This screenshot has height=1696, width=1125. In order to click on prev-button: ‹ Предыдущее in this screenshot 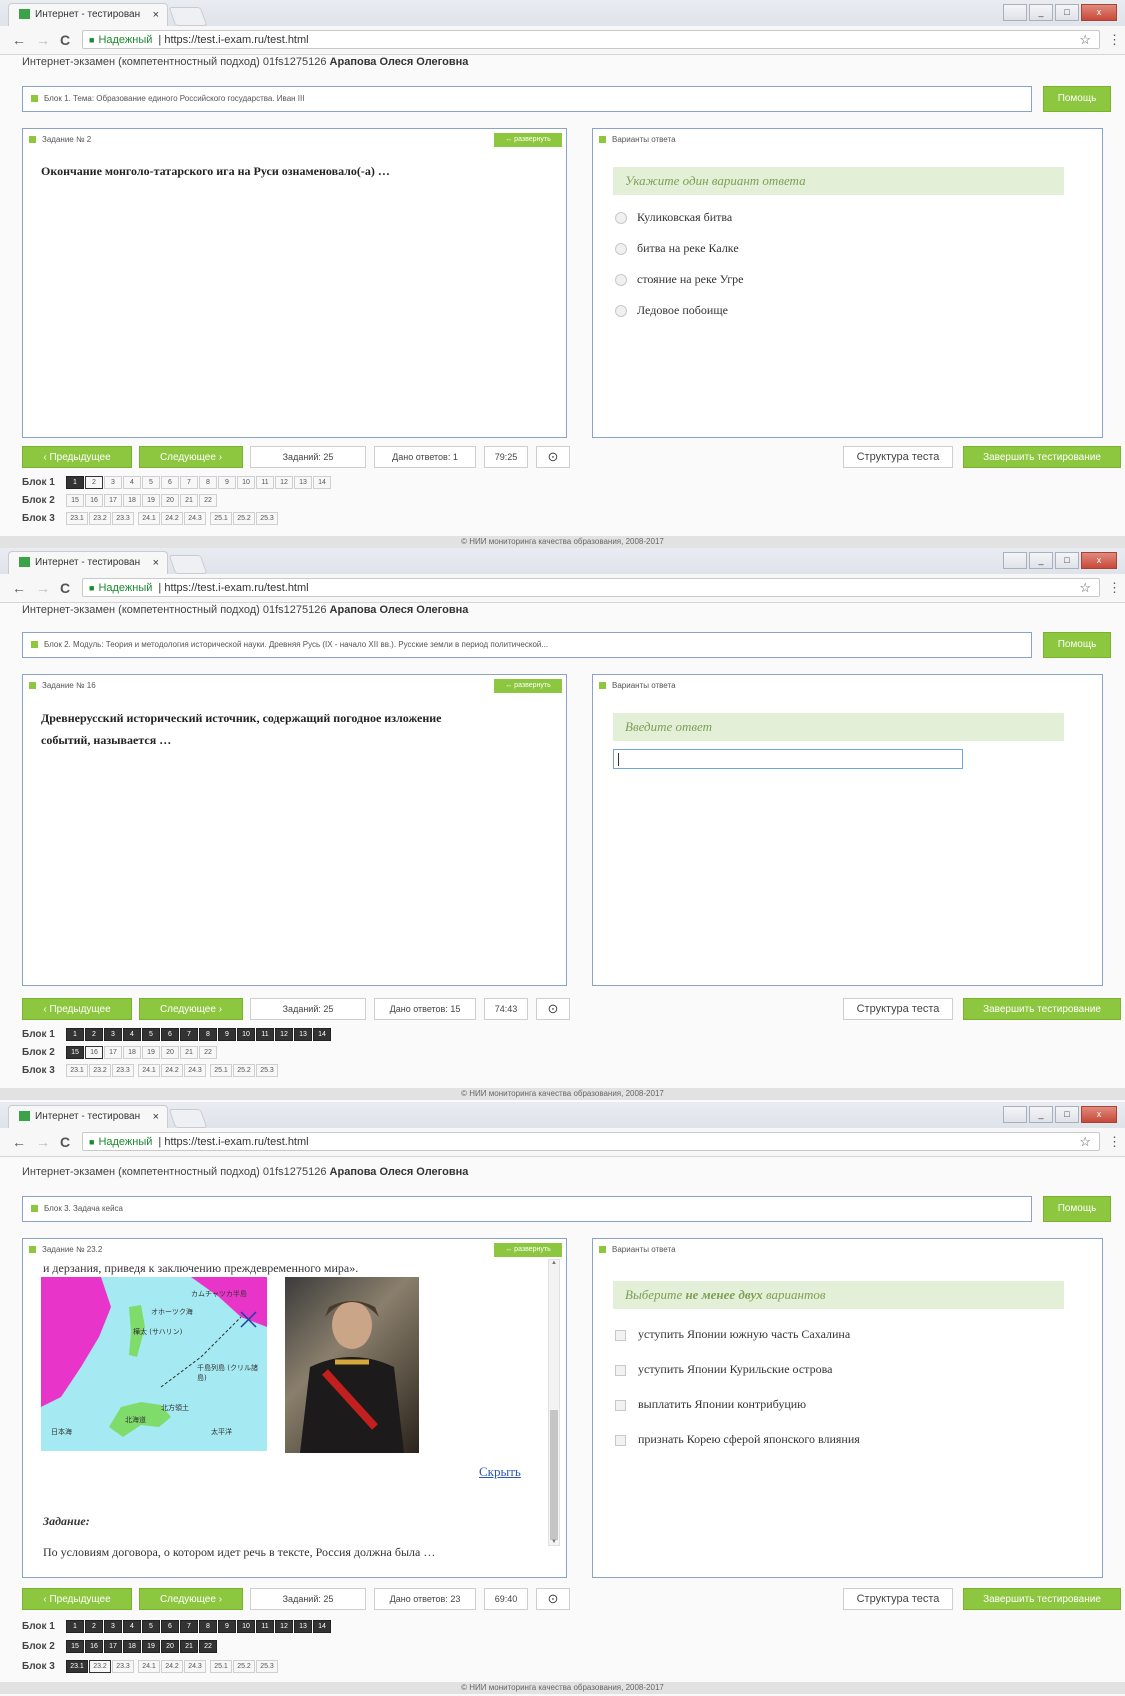, I will do `click(77, 457)`.